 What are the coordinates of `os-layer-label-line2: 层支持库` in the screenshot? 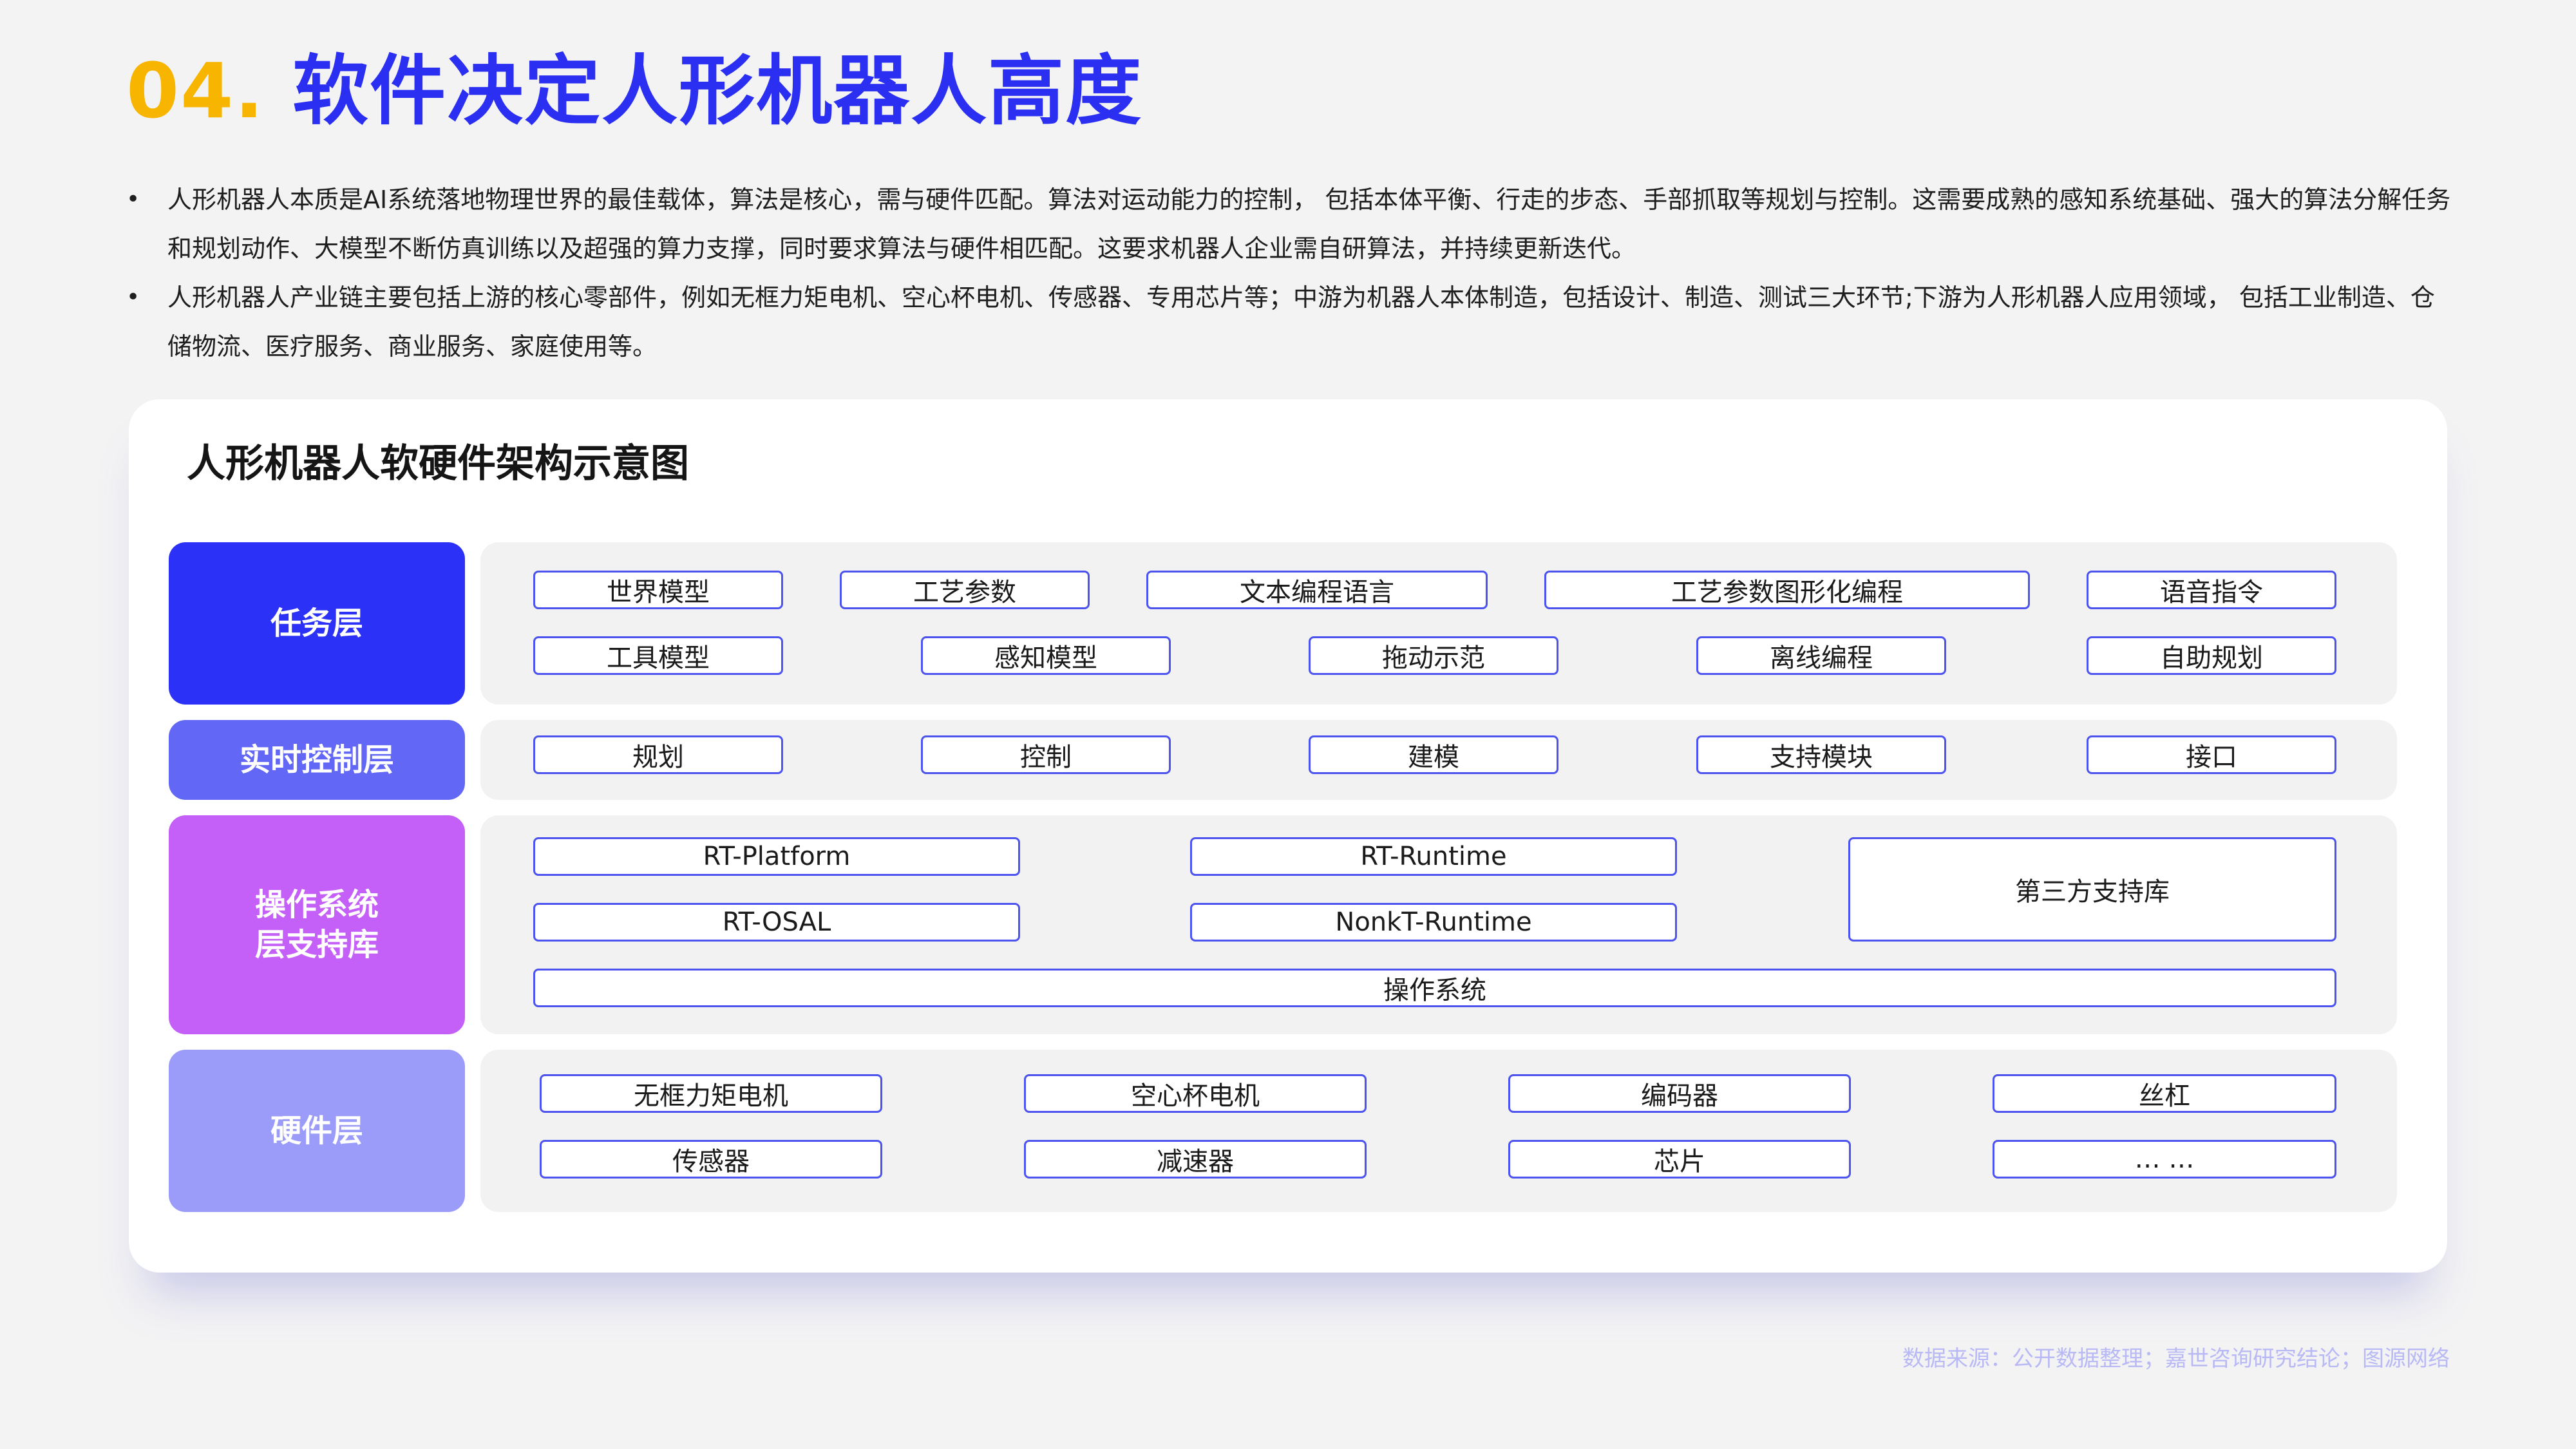 It's located at (317, 945).